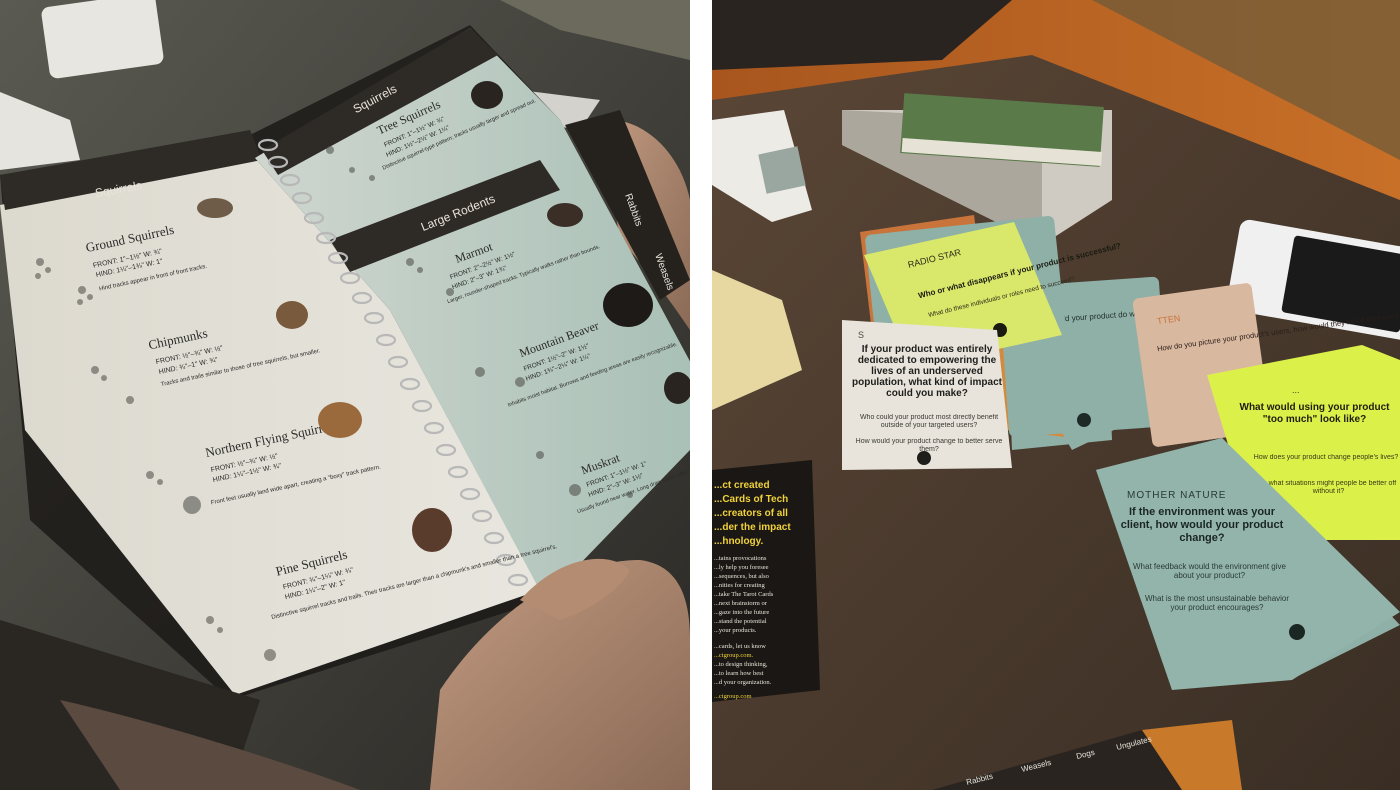 This screenshot has height=790, width=1400. I want to click on black-card-body-7: ...gaze into the future, so click(741, 612).